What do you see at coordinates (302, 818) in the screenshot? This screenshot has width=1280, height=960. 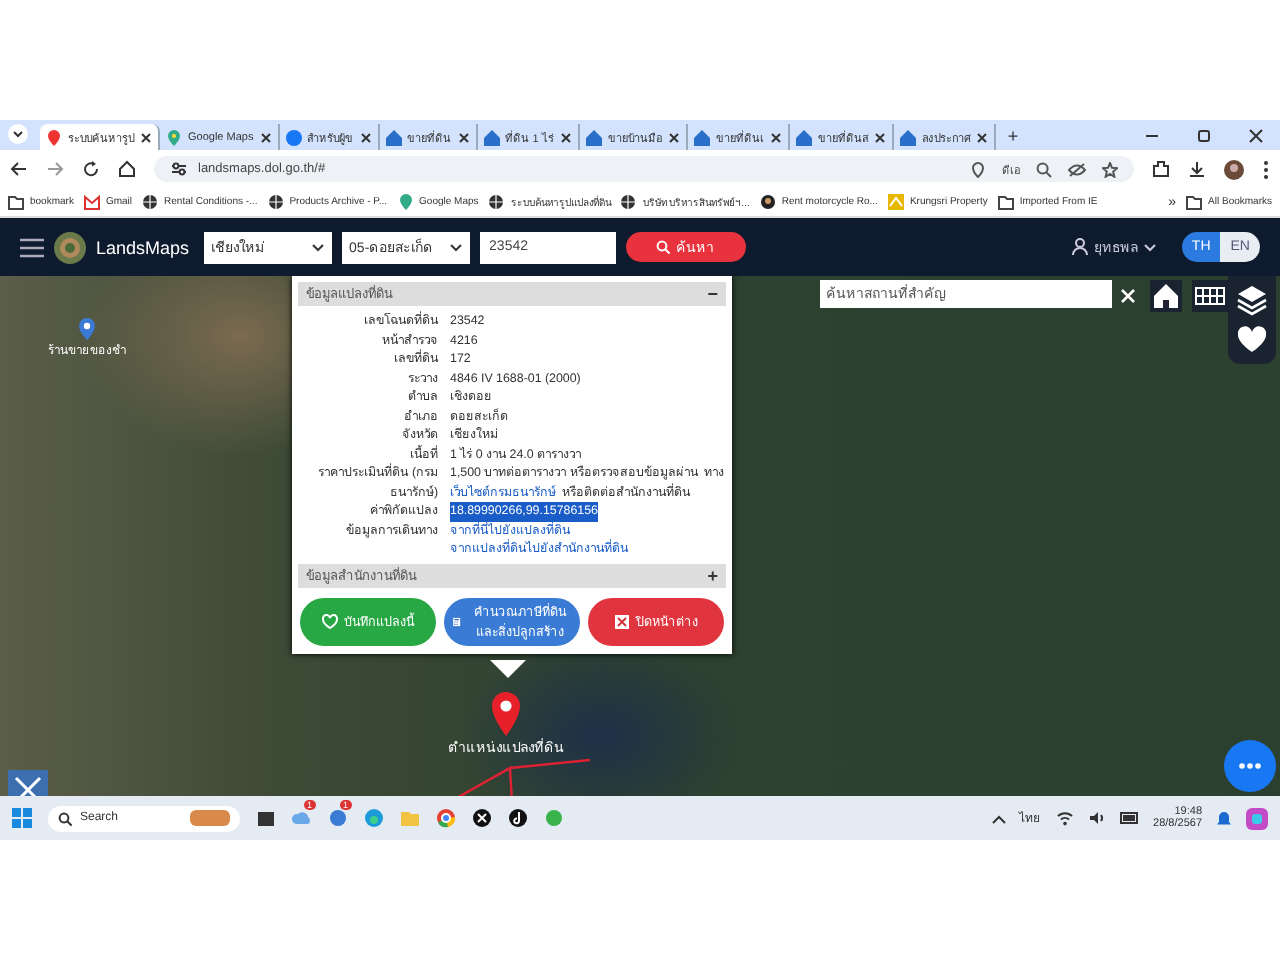 I see `weather-icon` at bounding box center [302, 818].